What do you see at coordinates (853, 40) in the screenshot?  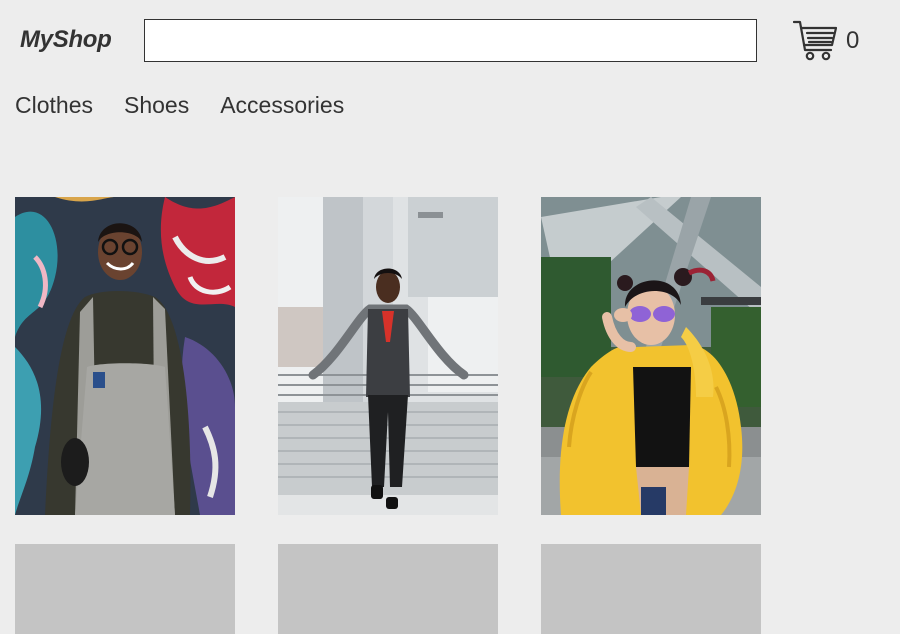 I see `cart-count: 0` at bounding box center [853, 40].